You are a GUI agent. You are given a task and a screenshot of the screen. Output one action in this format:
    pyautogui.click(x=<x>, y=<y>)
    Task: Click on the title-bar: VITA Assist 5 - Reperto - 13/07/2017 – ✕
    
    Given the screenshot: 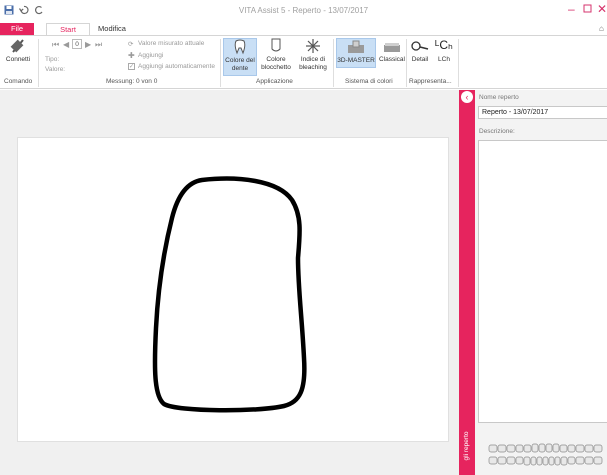 What is the action you would take?
    pyautogui.click(x=303, y=11)
    